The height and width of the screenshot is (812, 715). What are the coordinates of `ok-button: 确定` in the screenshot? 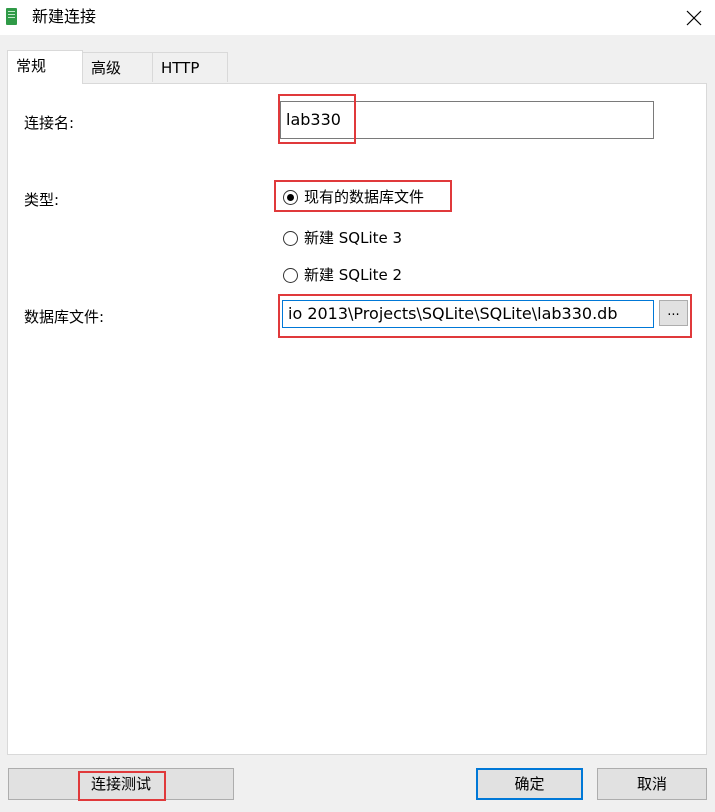 It's located at (529, 784).